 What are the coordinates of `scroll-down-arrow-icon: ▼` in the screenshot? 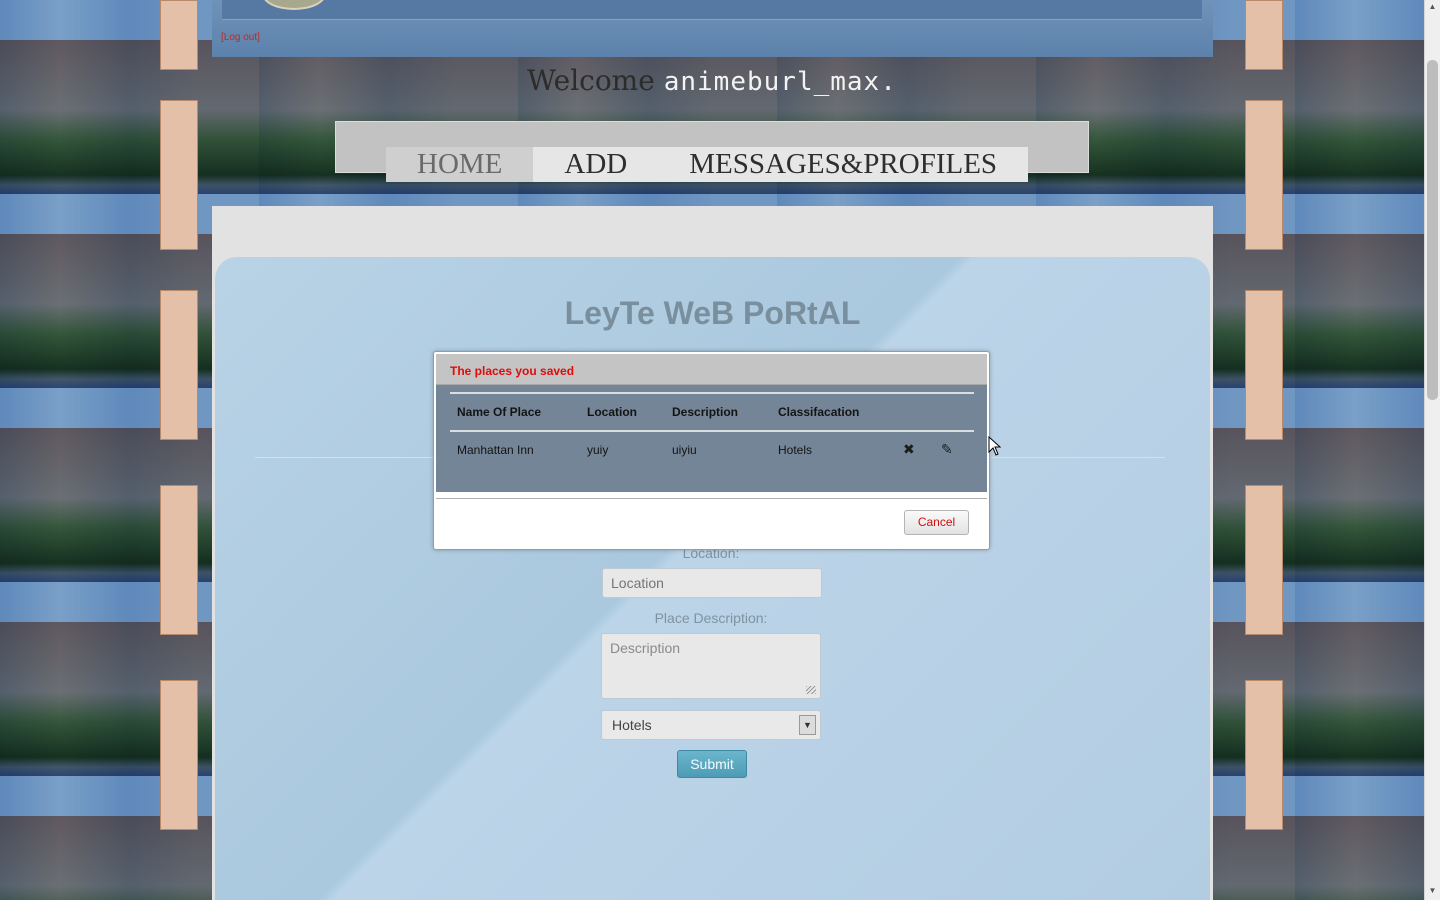 It's located at (1432, 891).